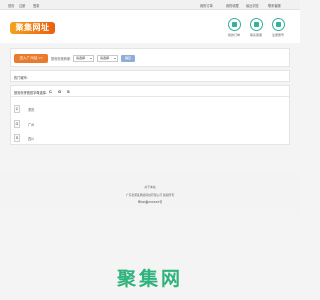  I want to click on letter-badge: G, so click(17, 123).